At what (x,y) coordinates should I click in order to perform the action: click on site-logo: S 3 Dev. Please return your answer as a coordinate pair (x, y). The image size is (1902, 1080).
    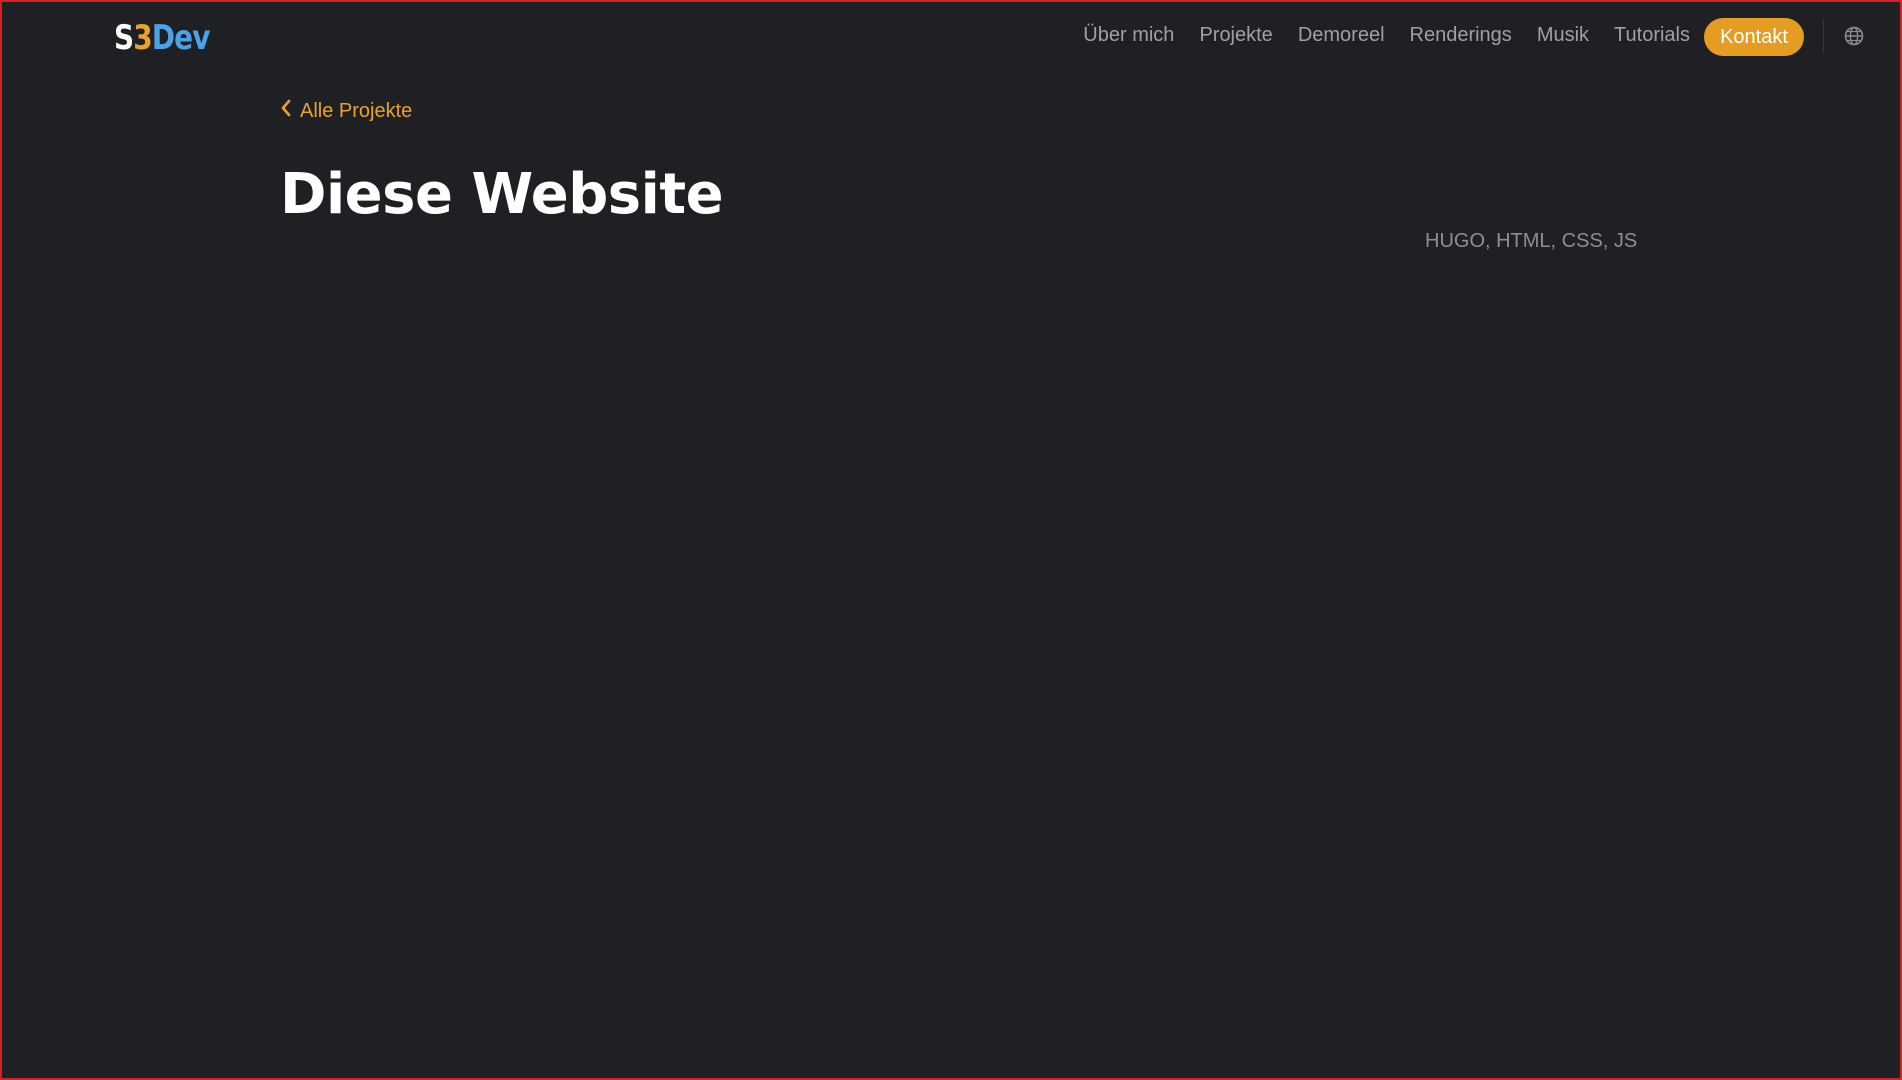
    Looking at the image, I should click on (162, 38).